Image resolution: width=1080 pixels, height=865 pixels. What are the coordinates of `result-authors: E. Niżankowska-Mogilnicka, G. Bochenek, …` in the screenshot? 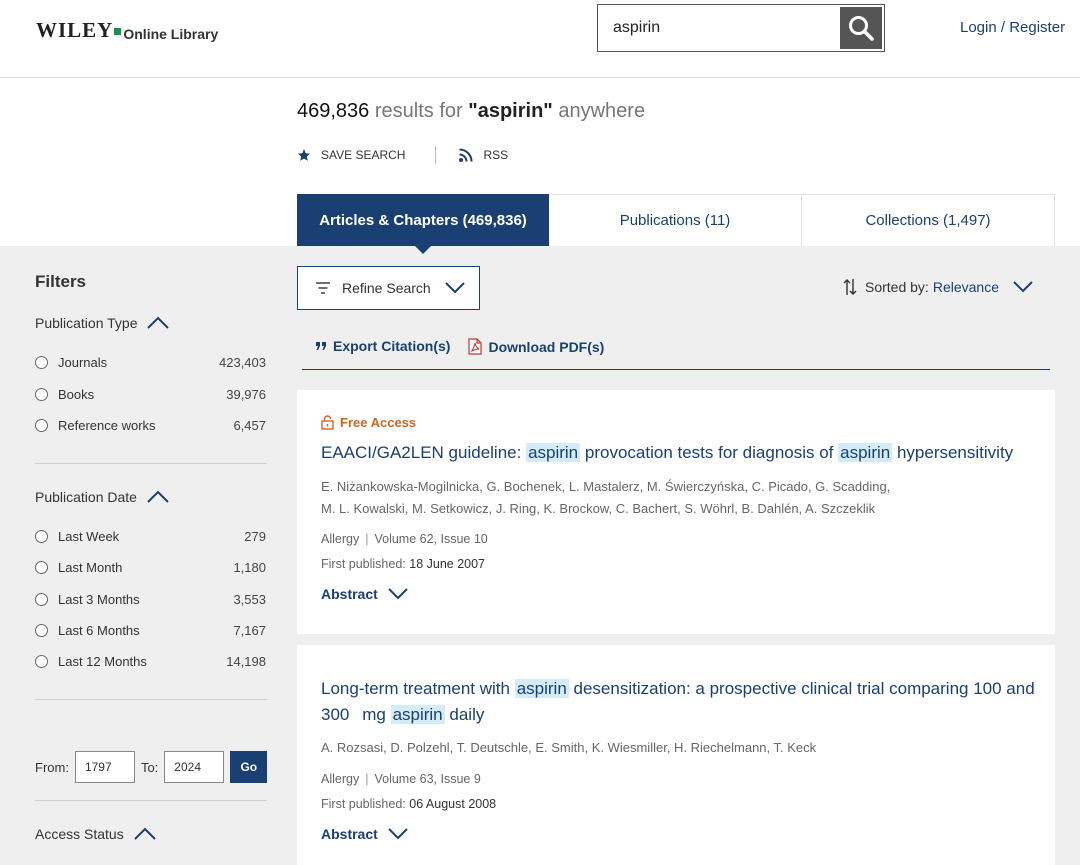 It's located at (671, 498).